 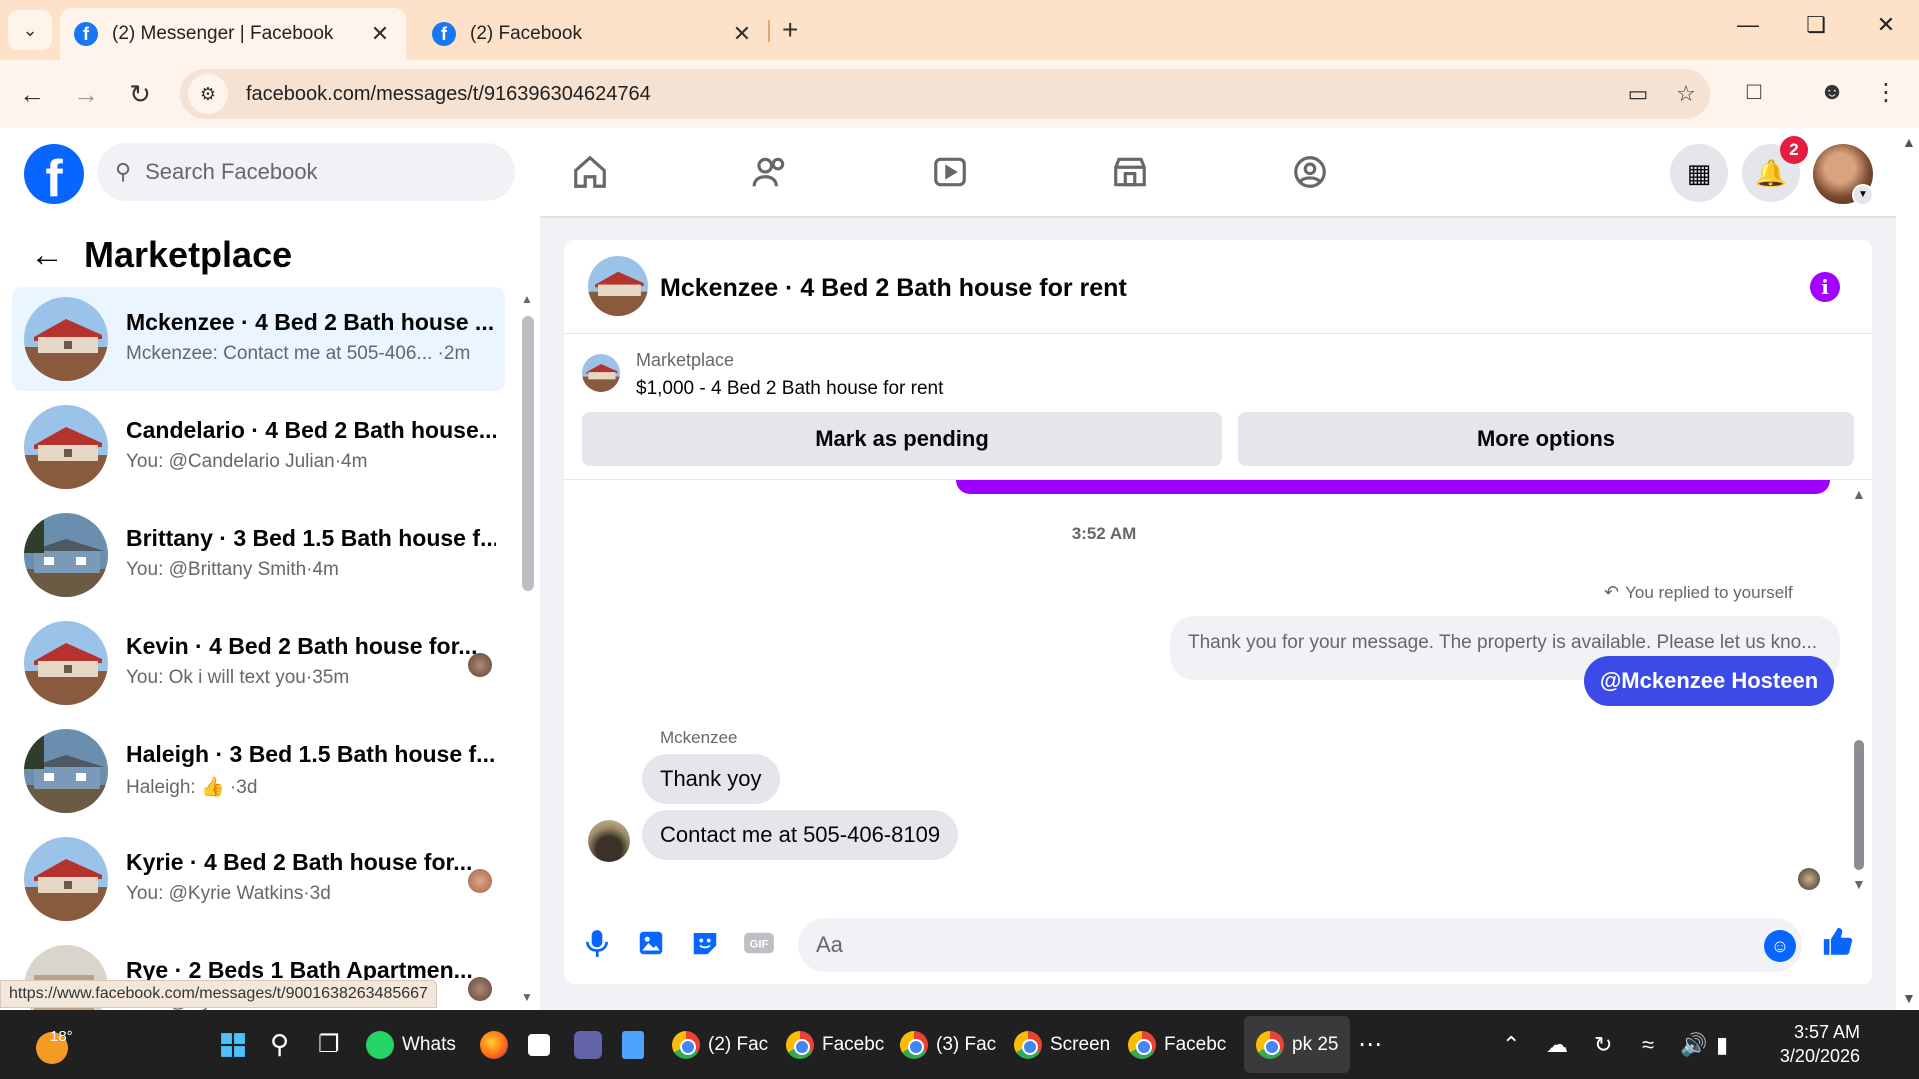 I want to click on incoming-message: Contact me at 505-406-8109, so click(x=800, y=835).